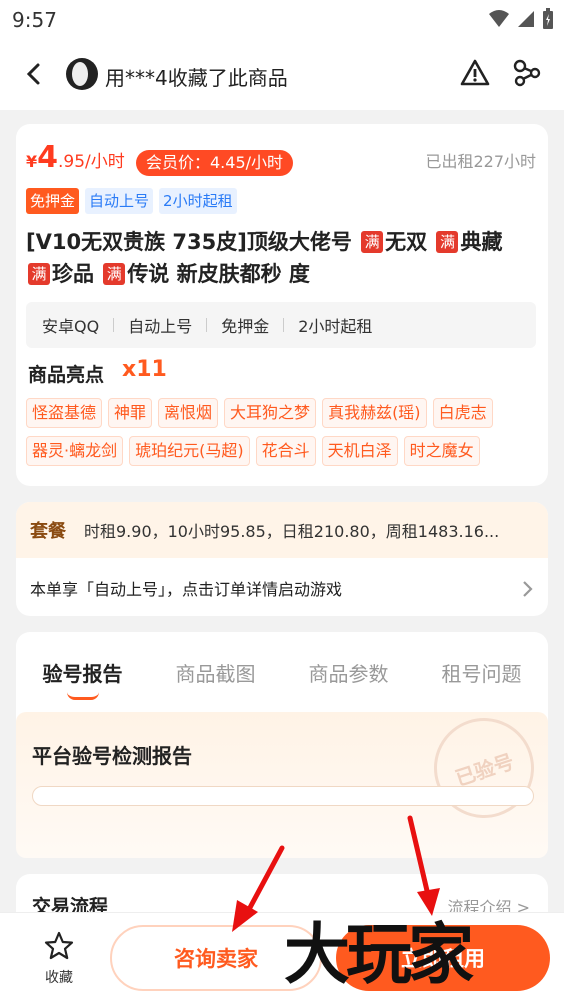  What do you see at coordinates (64, 413) in the screenshot?
I see `highlight-chip: 怪盗基德` at bounding box center [64, 413].